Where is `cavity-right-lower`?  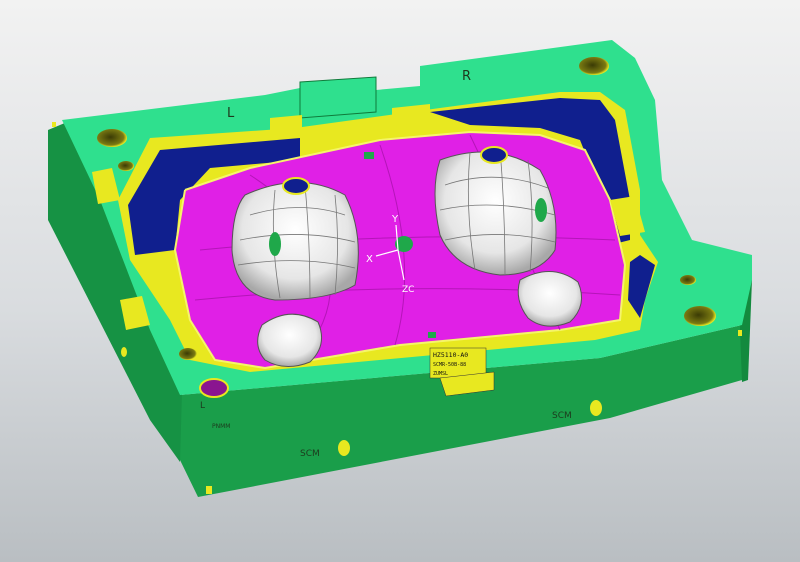 cavity-right-lower is located at coordinates (550, 299).